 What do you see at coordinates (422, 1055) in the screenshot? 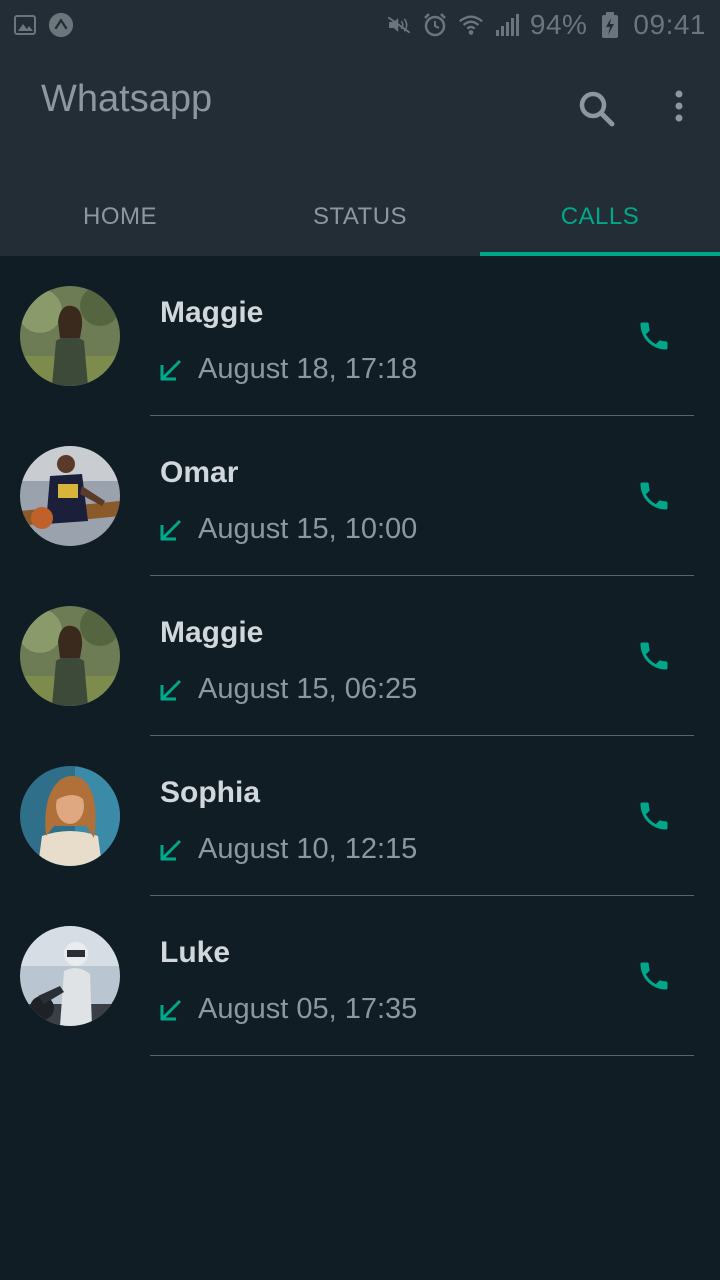
I see `divider` at bounding box center [422, 1055].